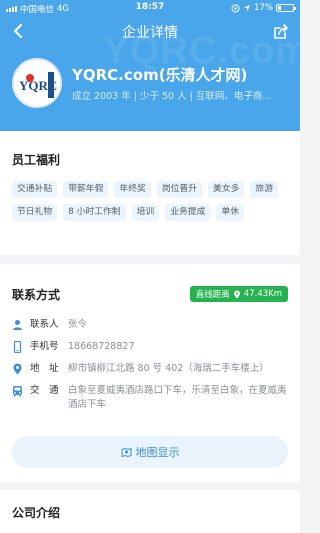 This screenshot has height=533, width=320. What do you see at coordinates (150, 8) in the screenshot?
I see `status-bar: 中国电信 4G 18:57 17%` at bounding box center [150, 8].